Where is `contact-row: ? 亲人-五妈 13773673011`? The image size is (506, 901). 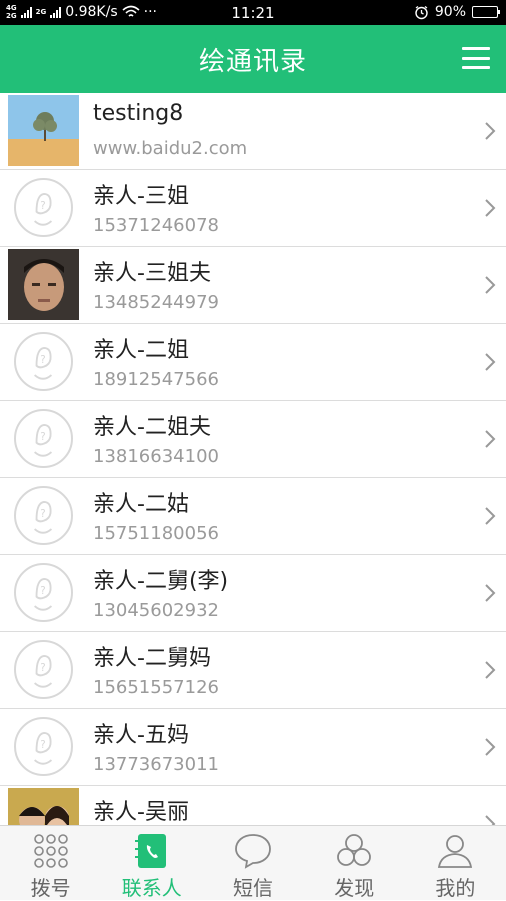
contact-row: ? 亲人-五妈 13773673011 is located at coordinates (253, 747).